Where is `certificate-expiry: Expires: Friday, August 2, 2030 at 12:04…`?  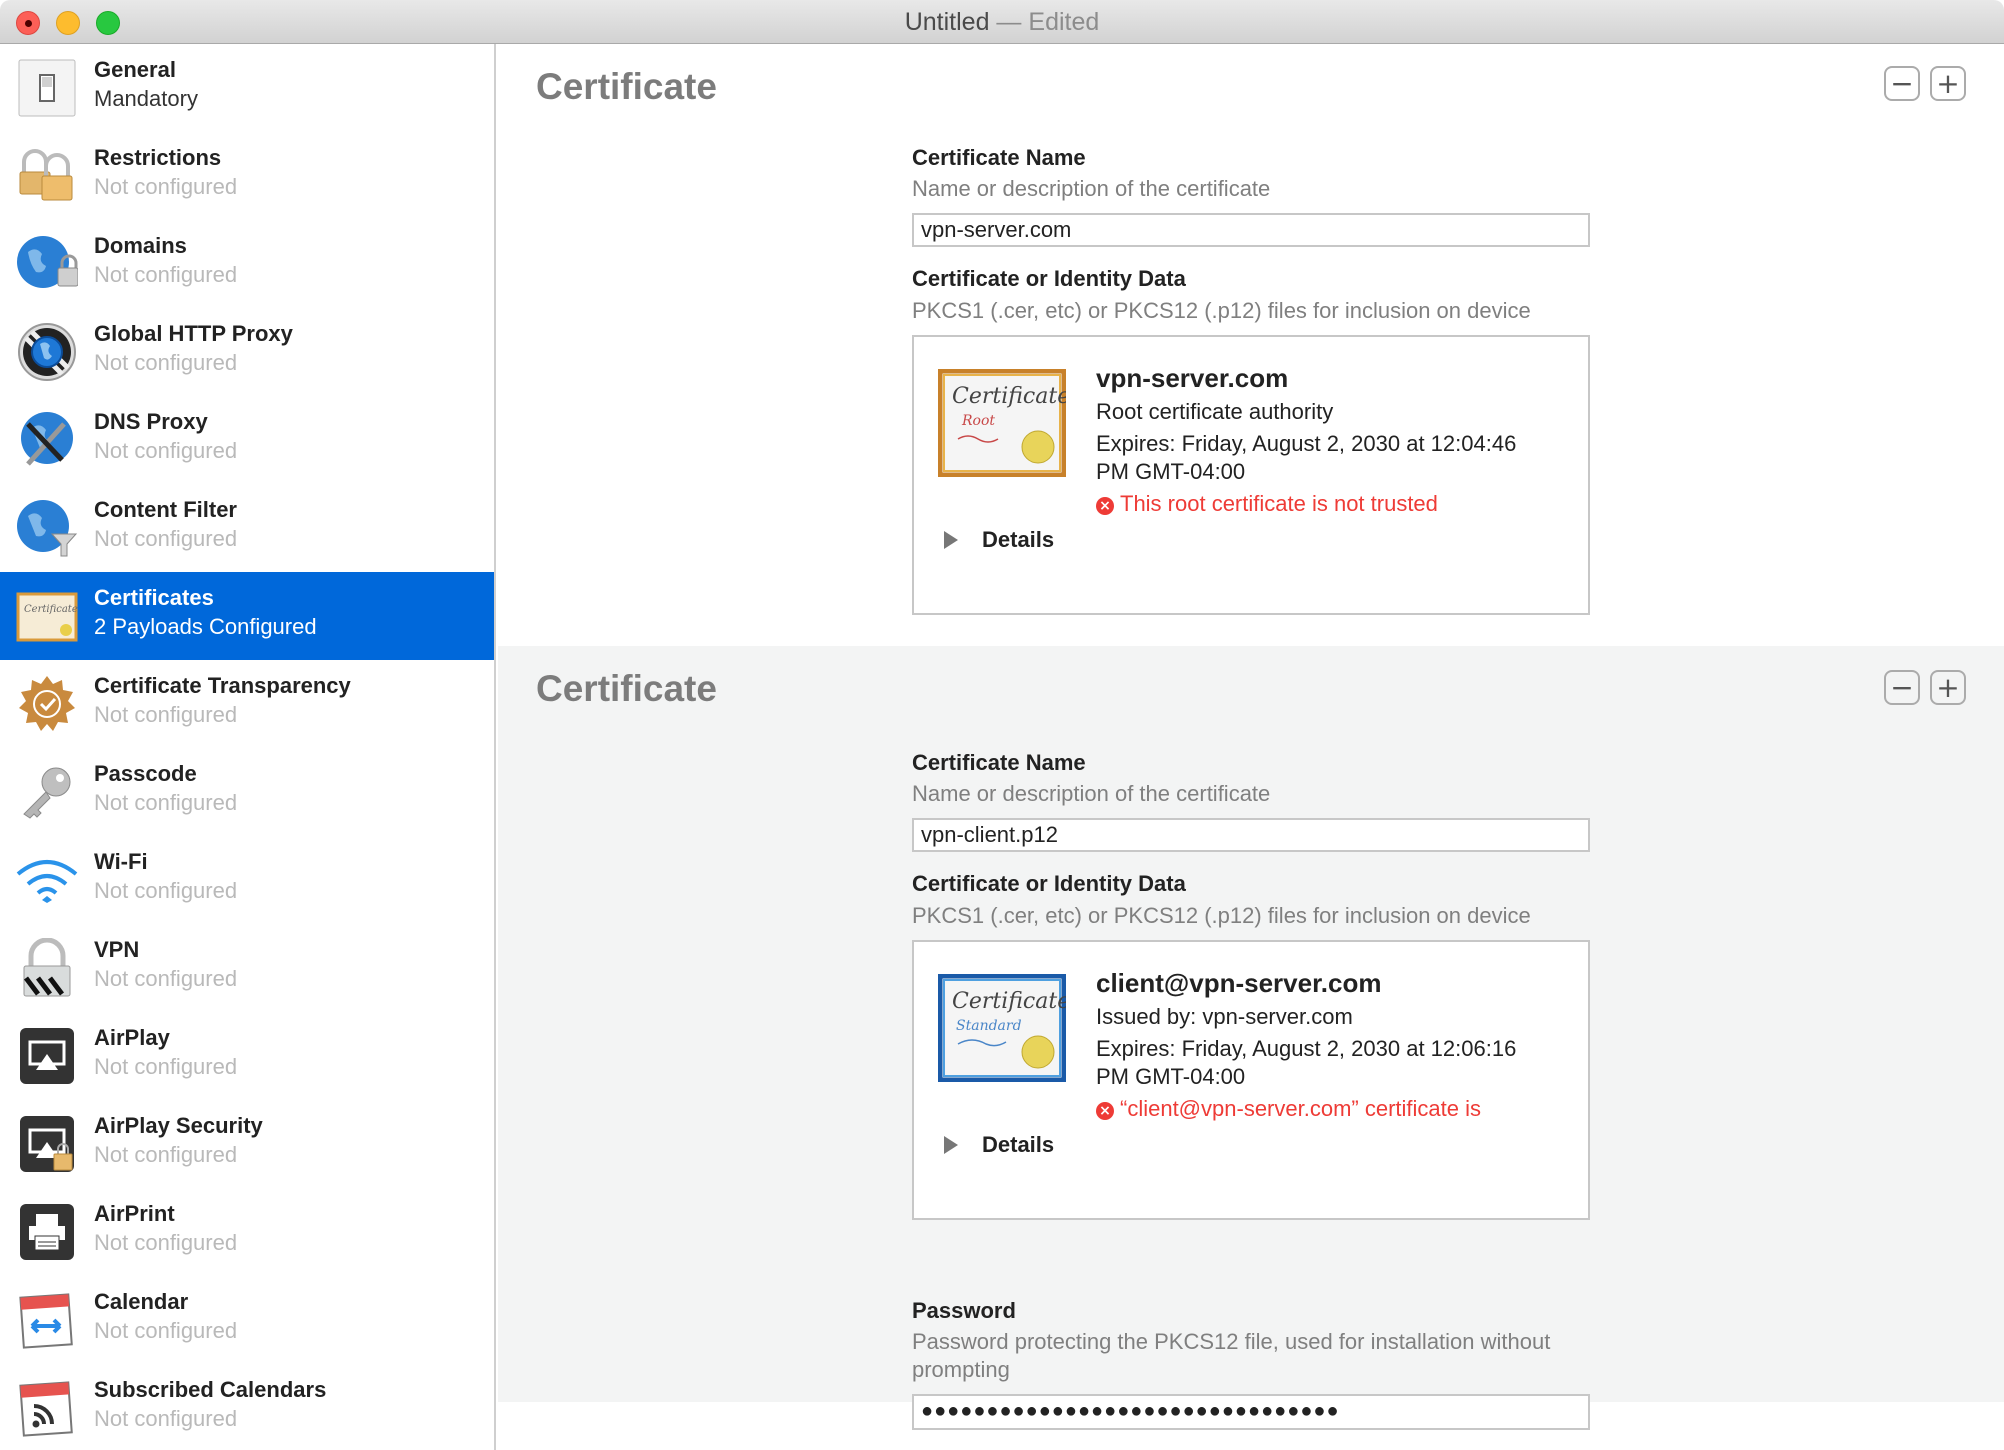 certificate-expiry: Expires: Friday, August 2, 2030 at 12:04… is located at coordinates (1306, 443).